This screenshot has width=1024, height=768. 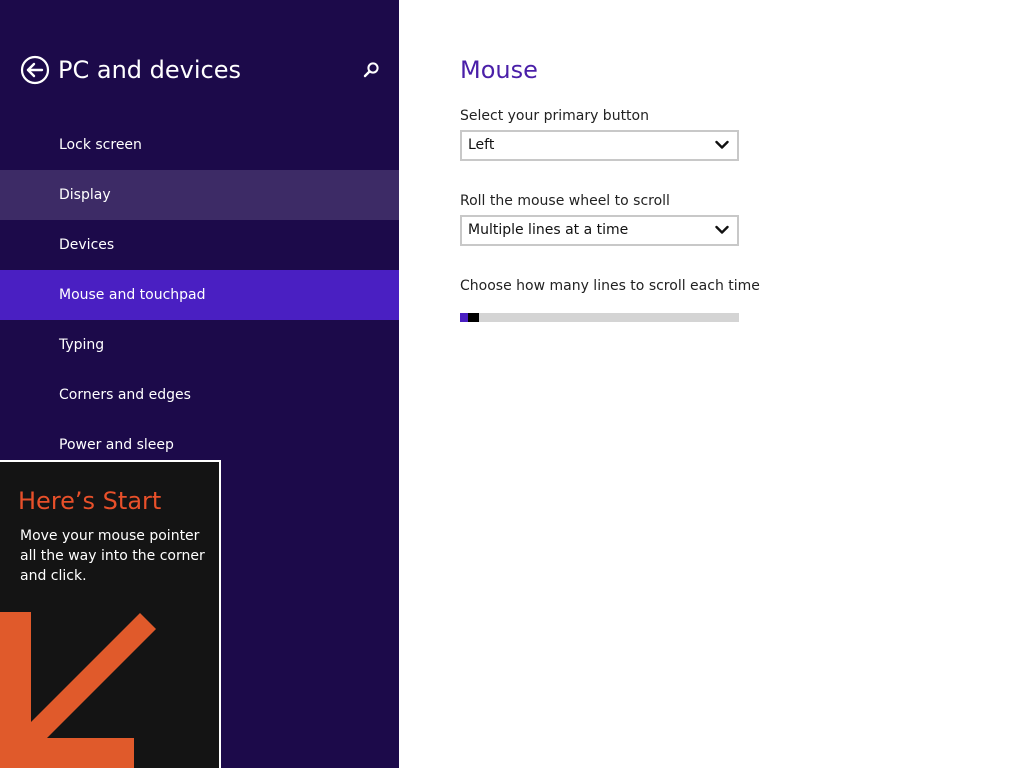 What do you see at coordinates (464, 317) in the screenshot?
I see `slider-fill` at bounding box center [464, 317].